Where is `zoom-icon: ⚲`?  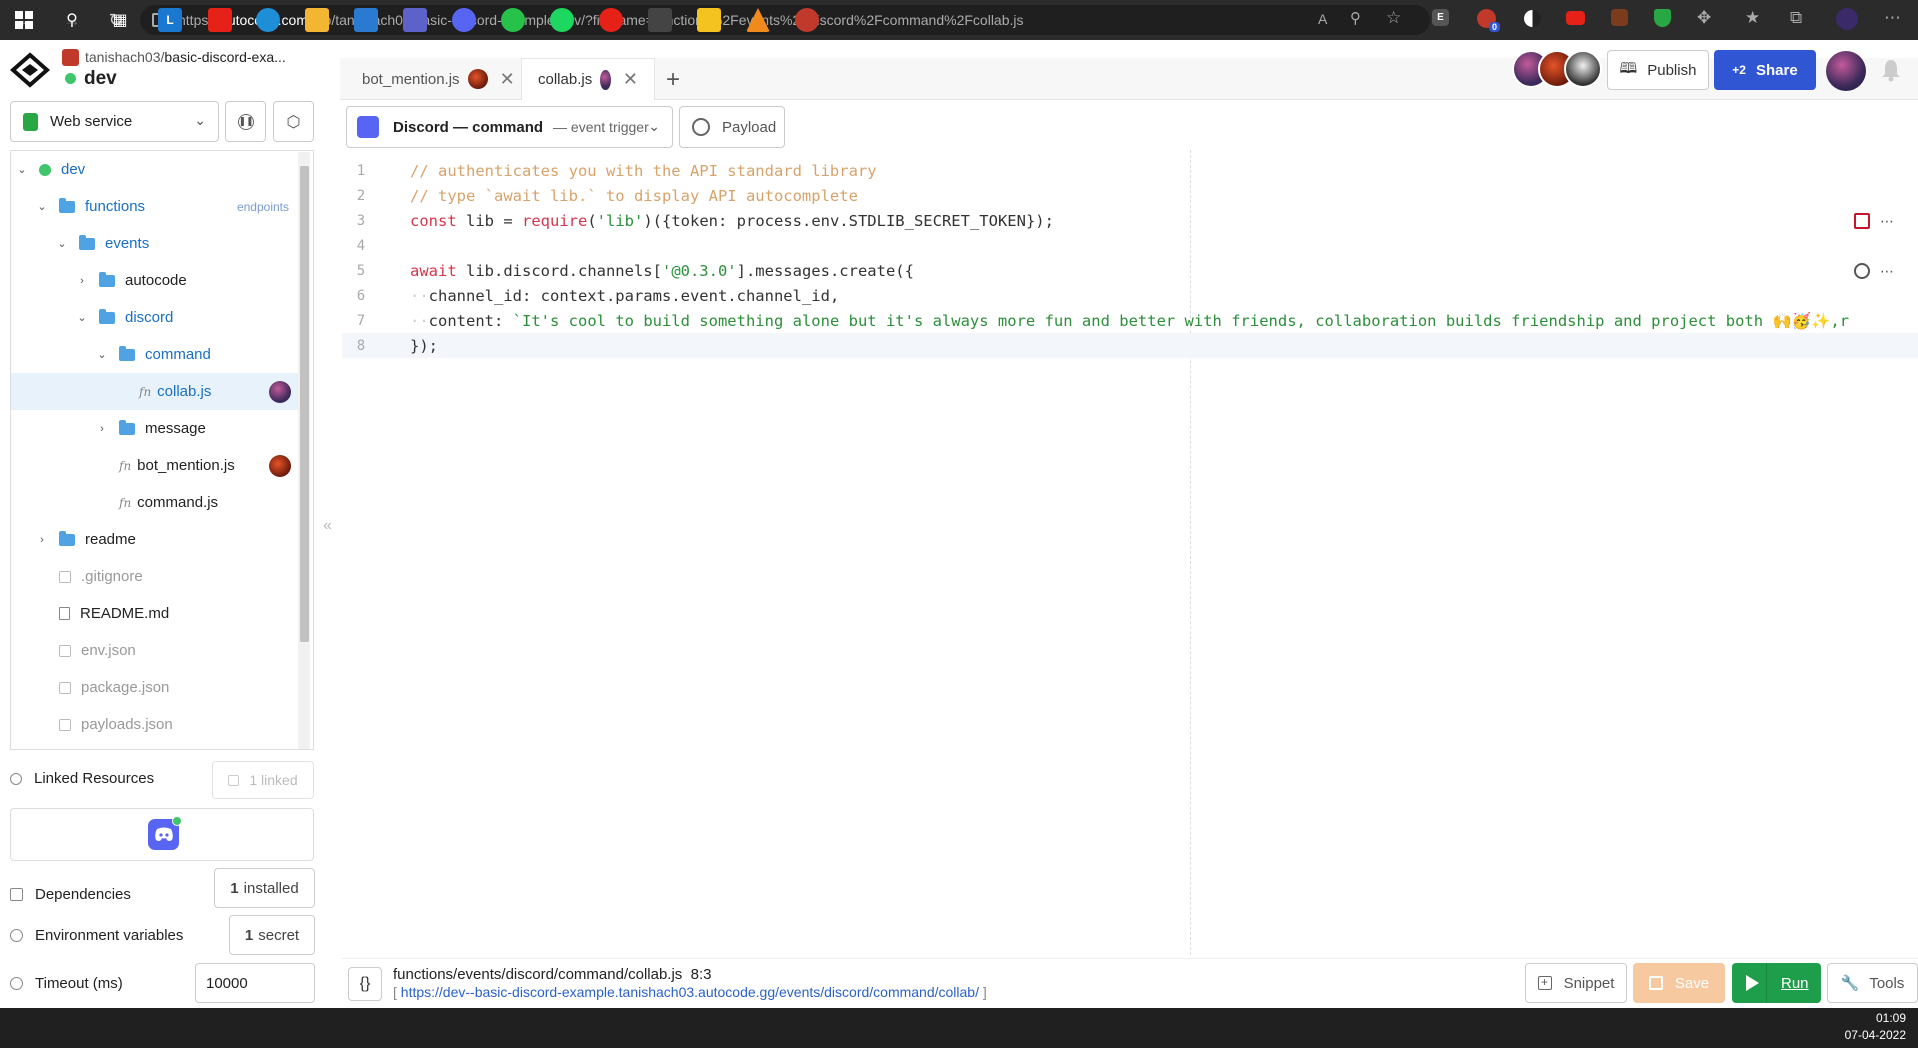
zoom-icon: ⚲ is located at coordinates (1355, 18).